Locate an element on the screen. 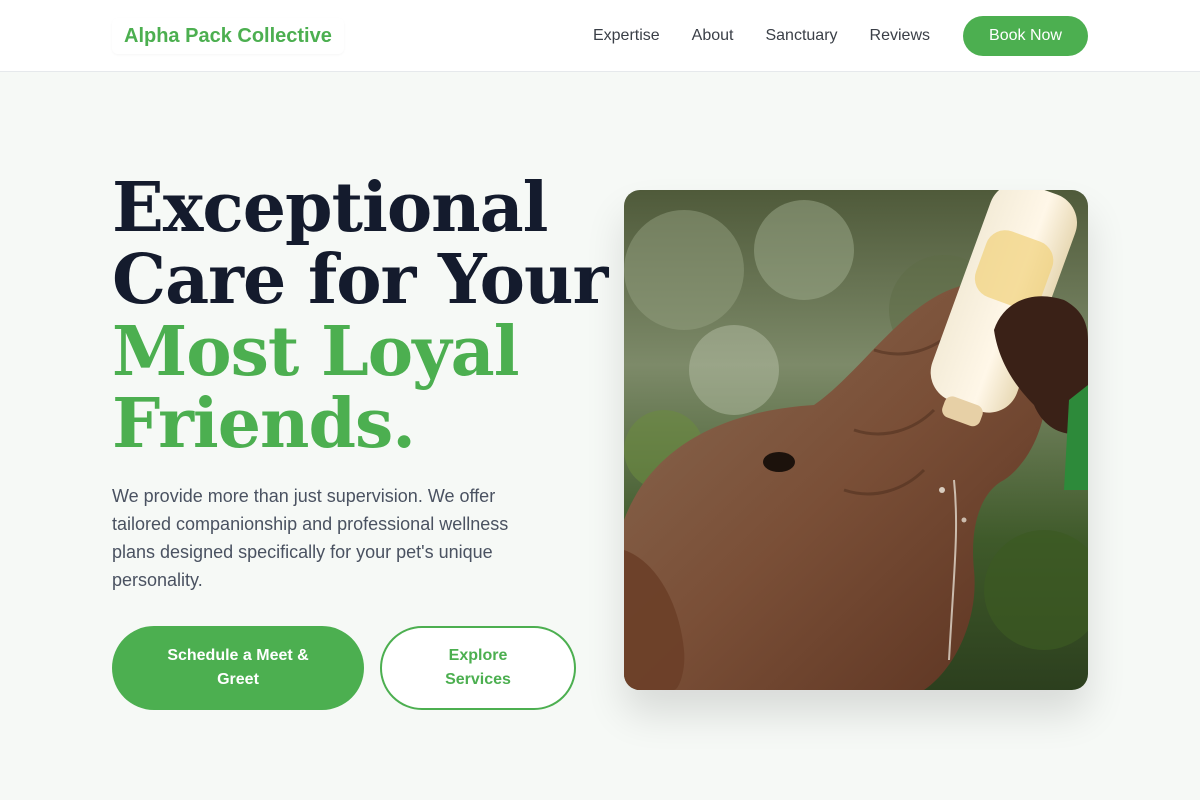 This screenshot has height=800, width=1200. hero-title-highlight: Most Loyal is located at coordinates (316, 352).